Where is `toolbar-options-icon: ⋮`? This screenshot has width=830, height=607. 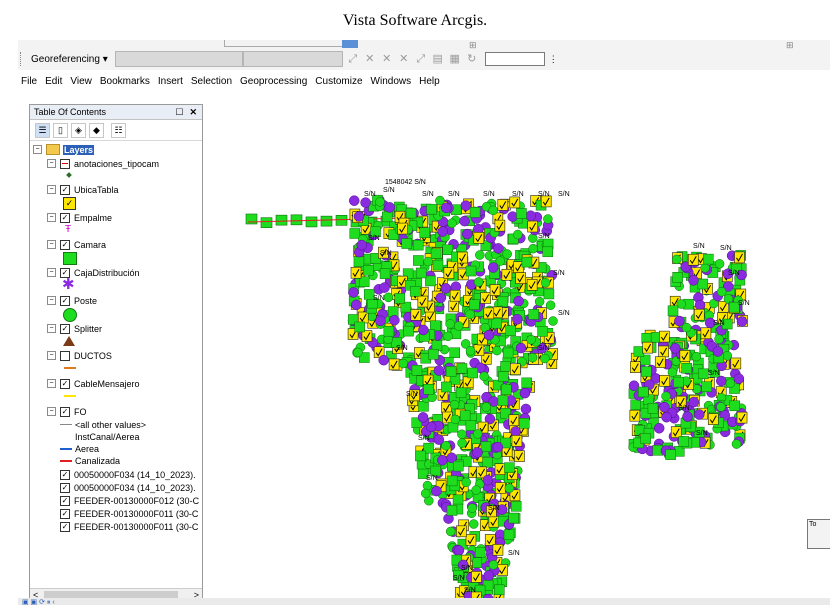 toolbar-options-icon: ⋮ is located at coordinates (553, 59).